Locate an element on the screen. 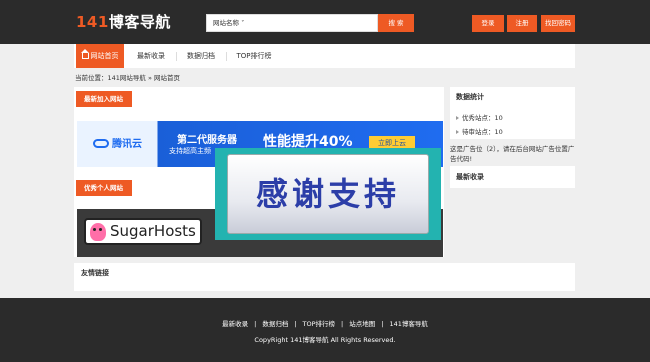 This screenshot has height=362, width=650. cloud-icon is located at coordinates (101, 143).